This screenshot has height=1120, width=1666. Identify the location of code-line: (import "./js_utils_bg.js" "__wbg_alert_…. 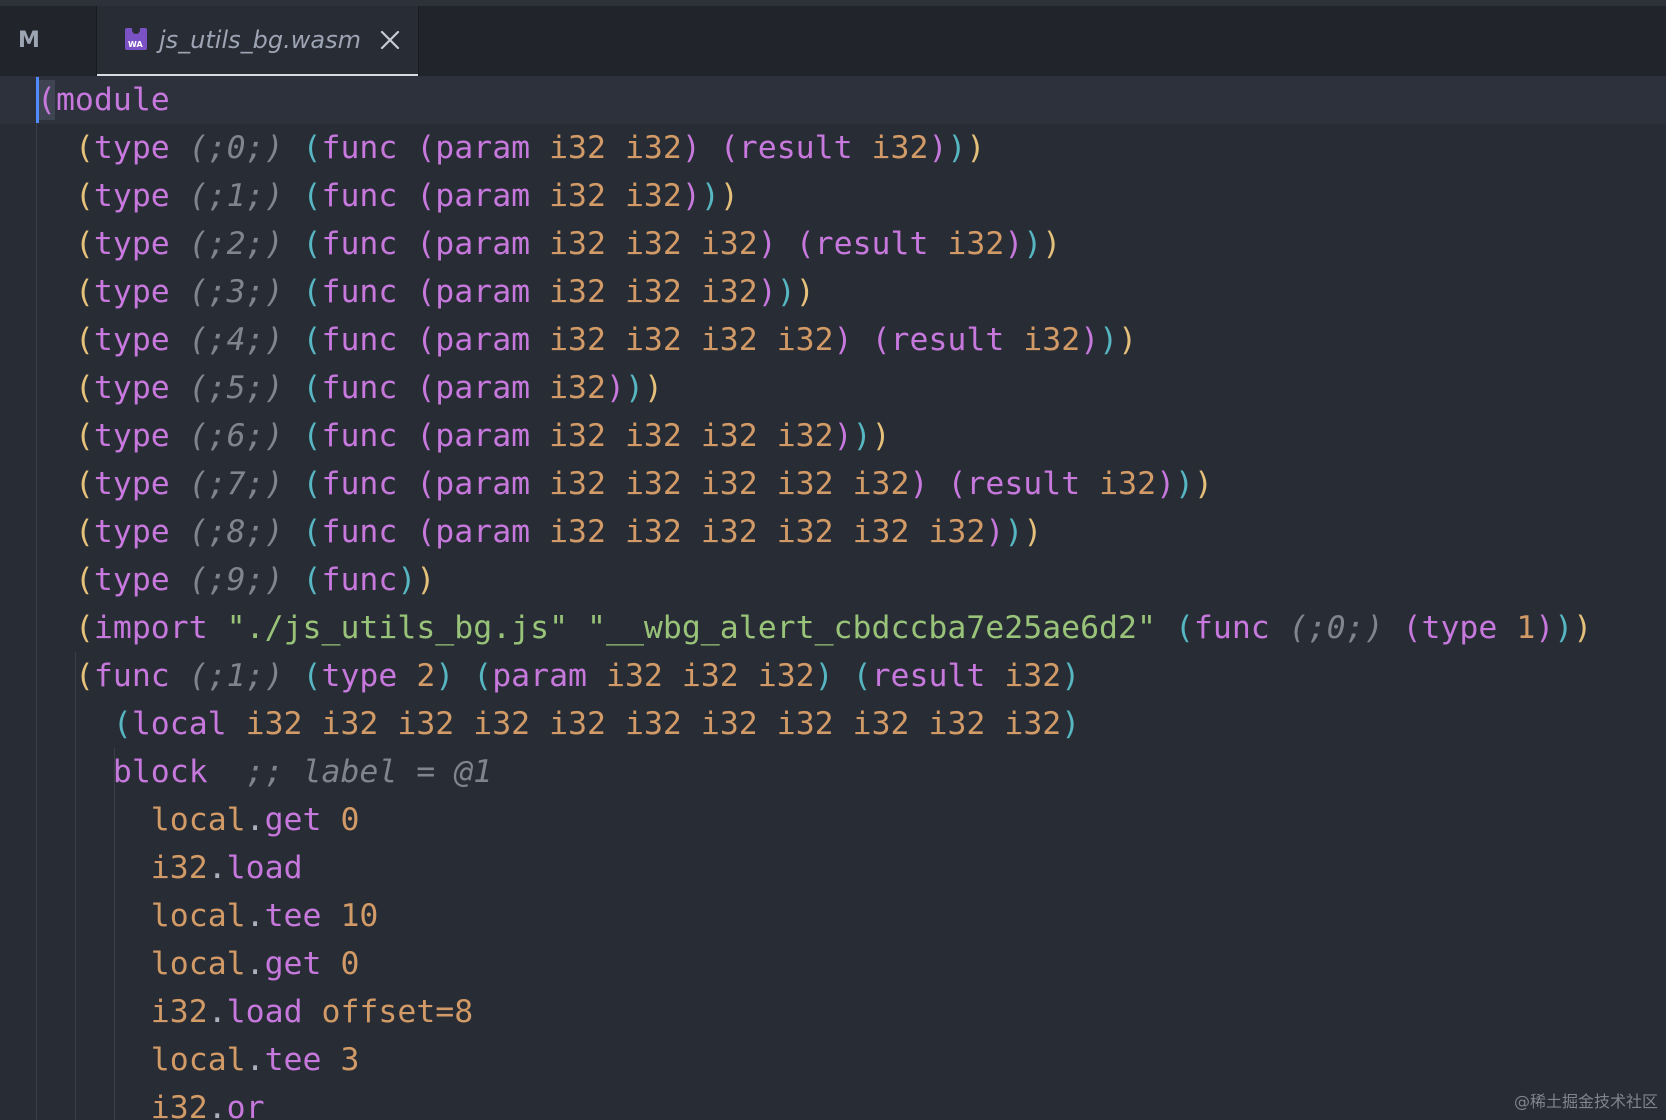
(814, 628).